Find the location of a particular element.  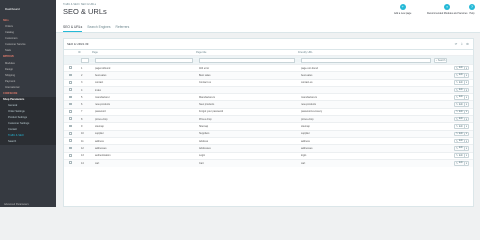

settings-icon: ⚙ is located at coordinates (467, 44).